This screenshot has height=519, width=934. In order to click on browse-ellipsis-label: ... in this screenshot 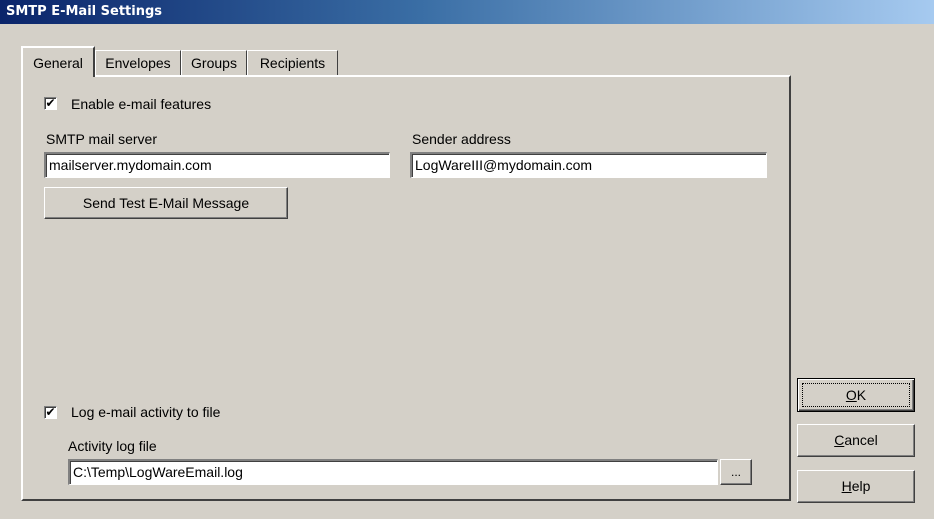, I will do `click(735, 472)`.